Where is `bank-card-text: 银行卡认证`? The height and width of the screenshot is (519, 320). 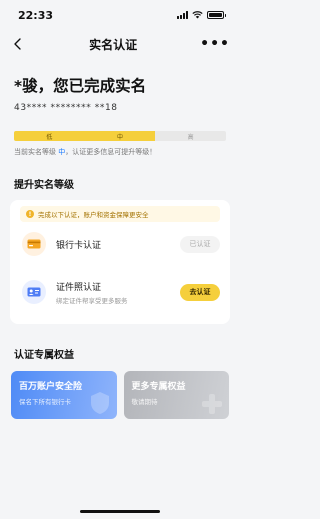
bank-card-text: 银行卡认证 is located at coordinates (118, 244).